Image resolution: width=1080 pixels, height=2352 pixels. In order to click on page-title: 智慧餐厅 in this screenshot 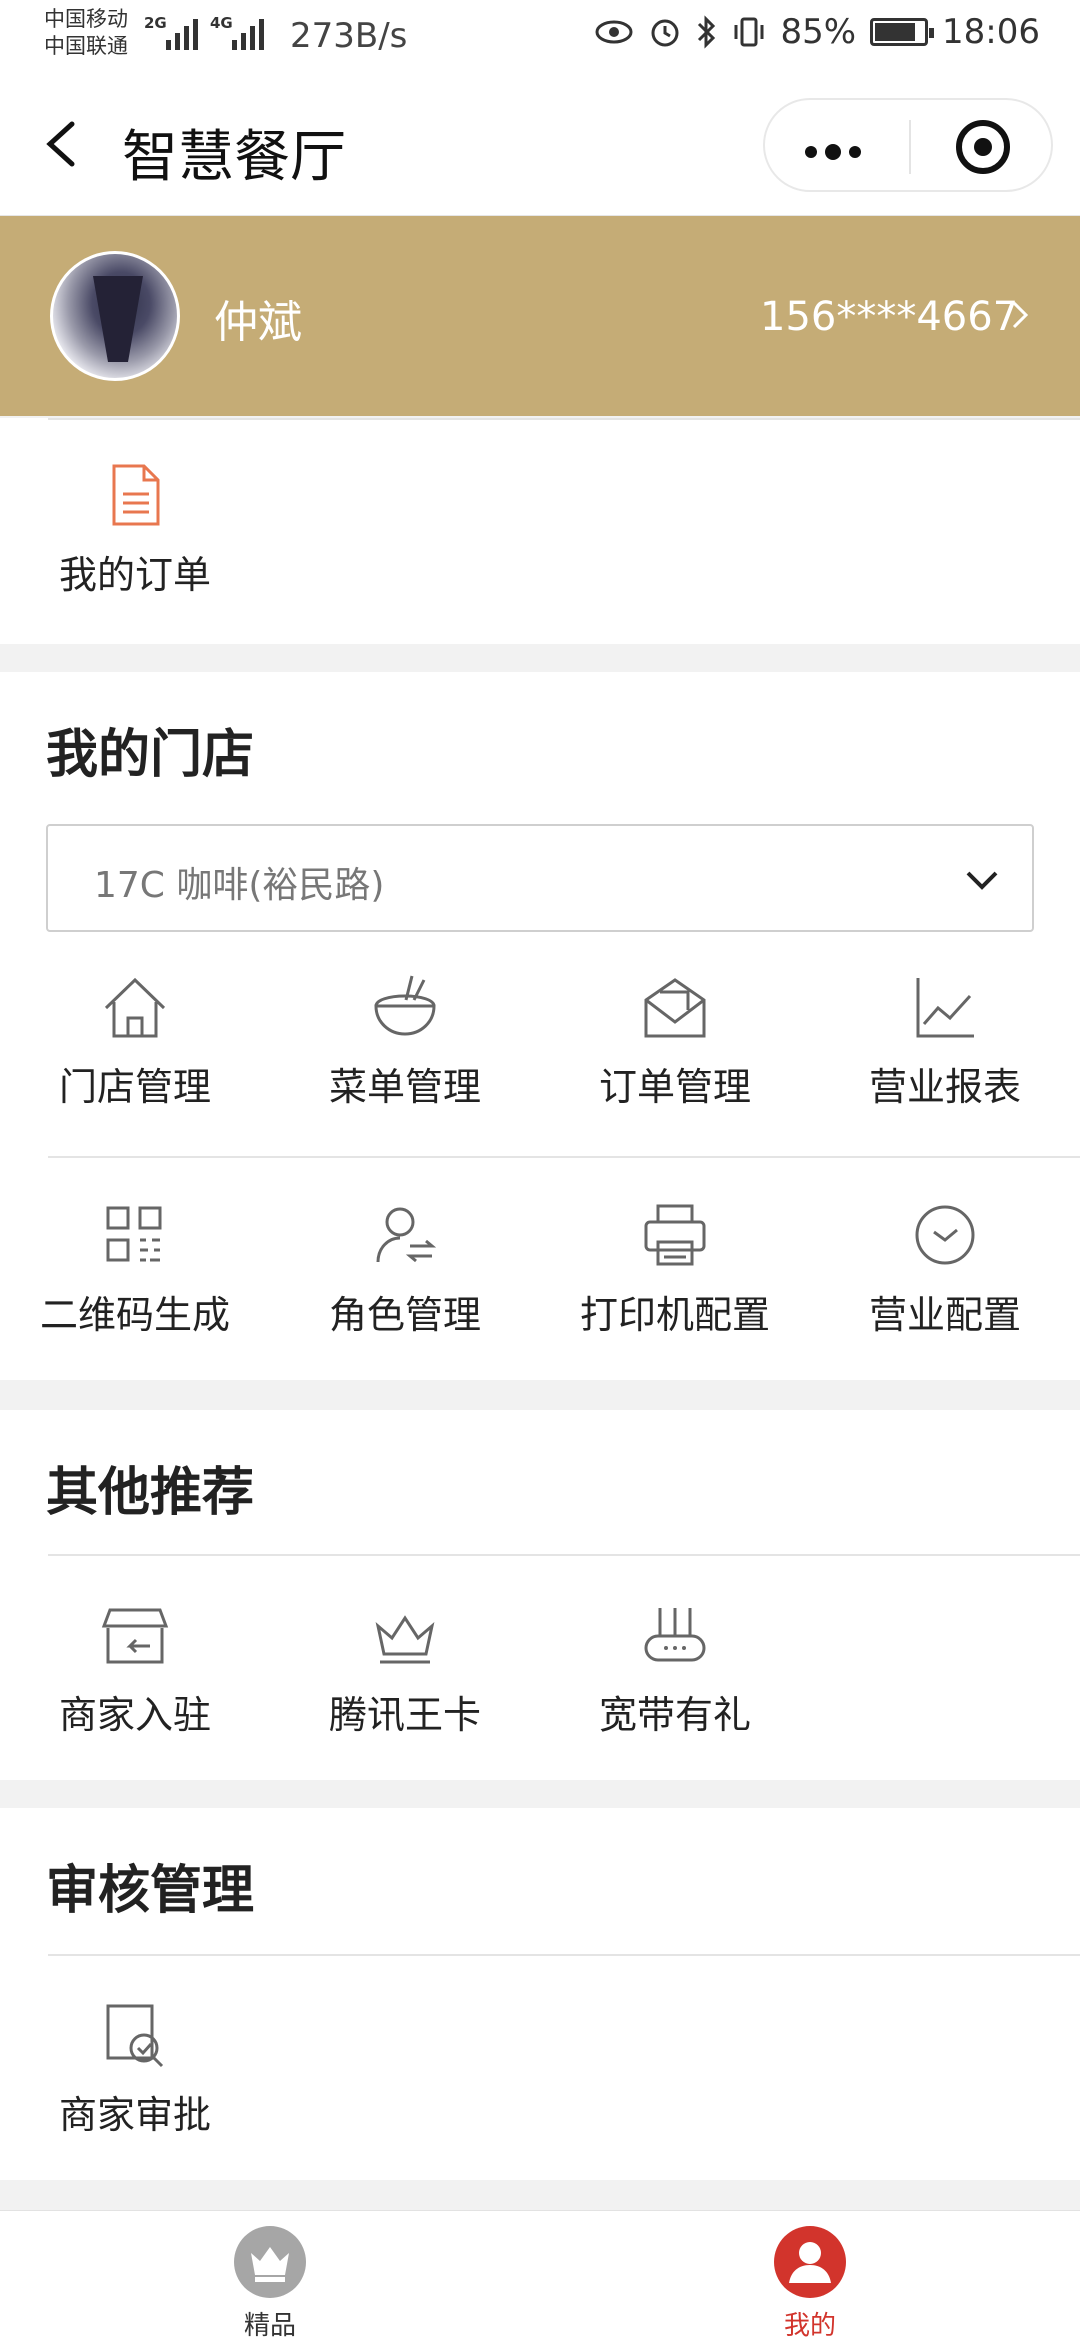, I will do `click(234, 157)`.